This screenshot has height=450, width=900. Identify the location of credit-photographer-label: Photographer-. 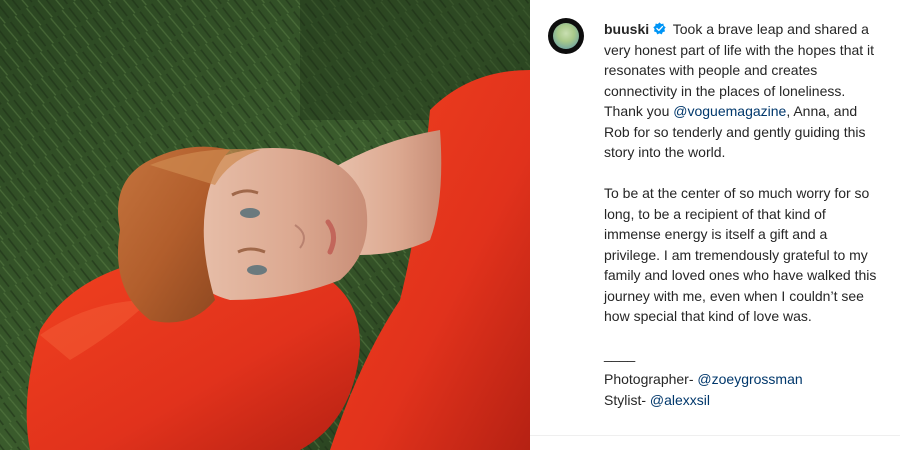
(649, 379).